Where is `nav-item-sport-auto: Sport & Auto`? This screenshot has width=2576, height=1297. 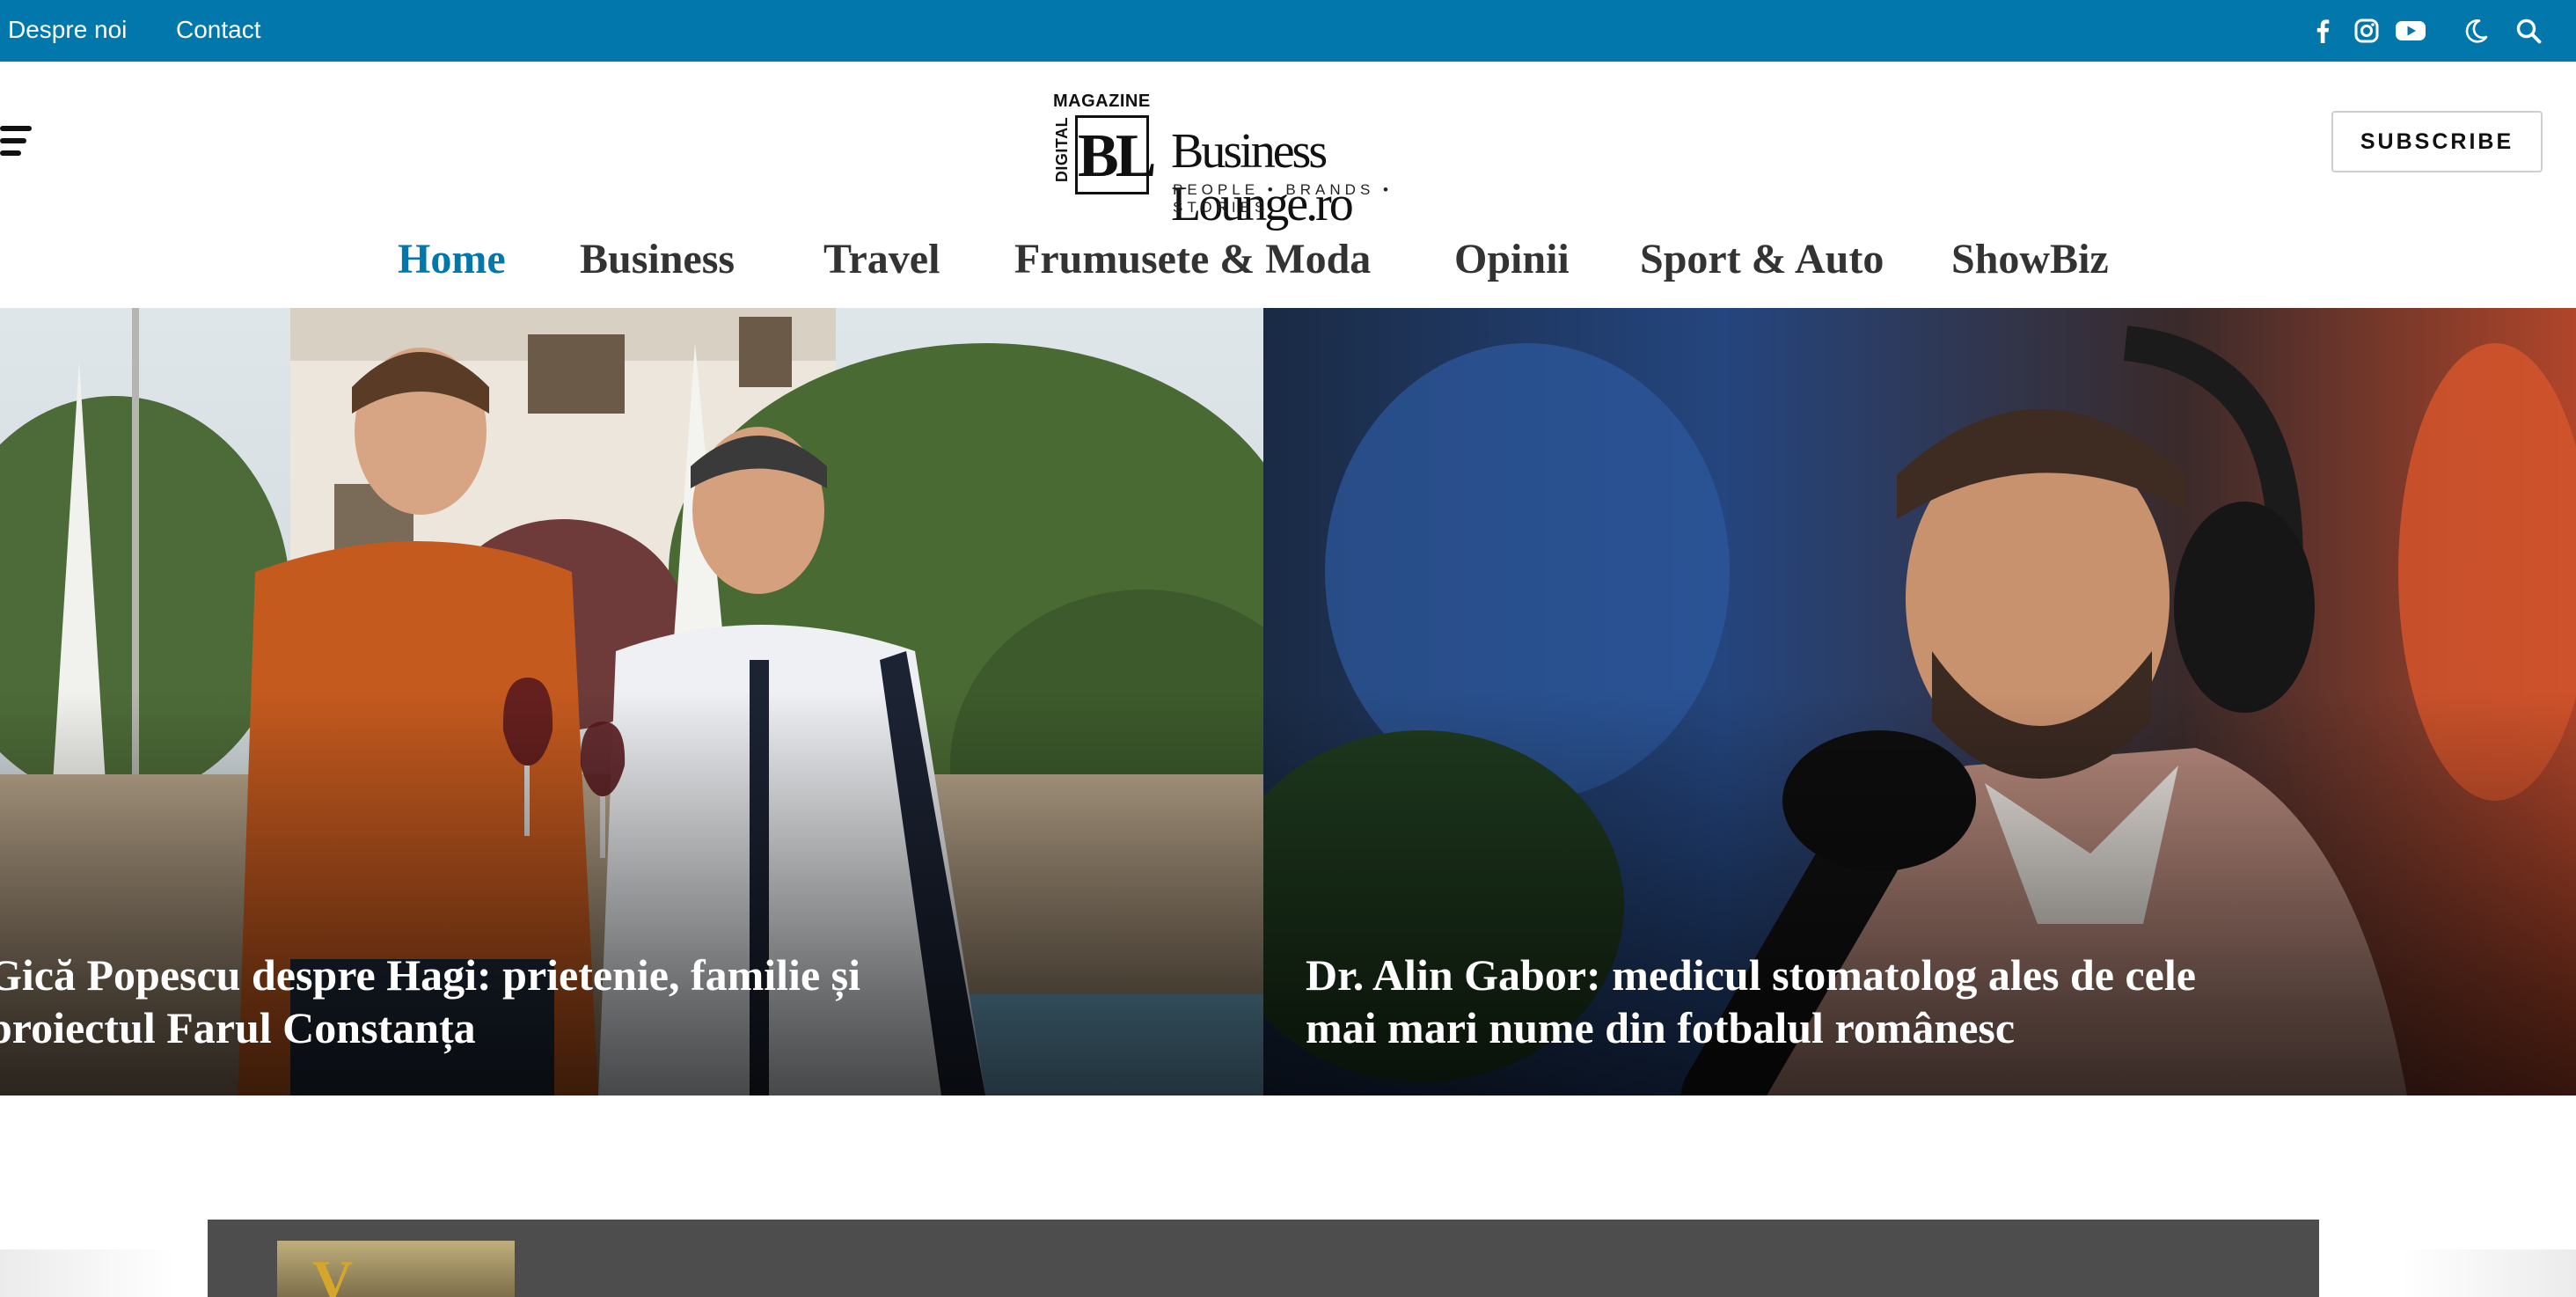
nav-item-sport-auto: Sport & Auto is located at coordinates (1762, 260).